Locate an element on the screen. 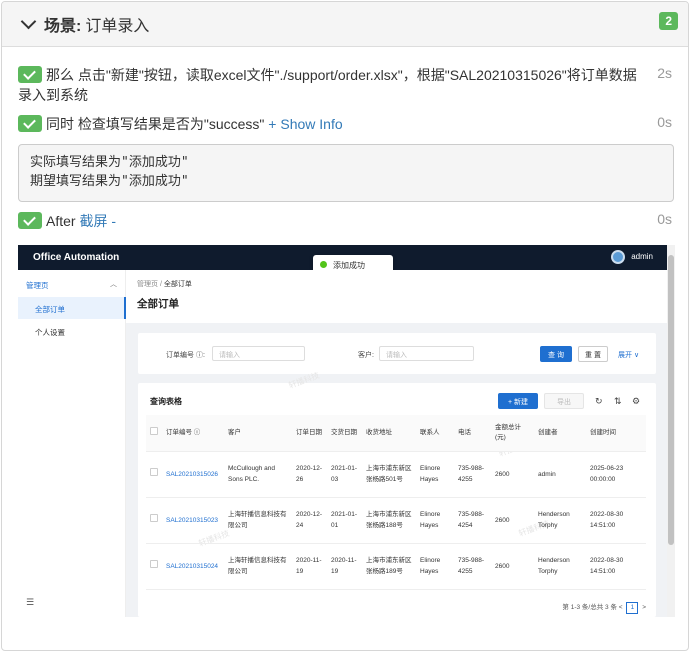  pagination-summary: 第 1-3 条/总共 3 条 is located at coordinates (589, 607).